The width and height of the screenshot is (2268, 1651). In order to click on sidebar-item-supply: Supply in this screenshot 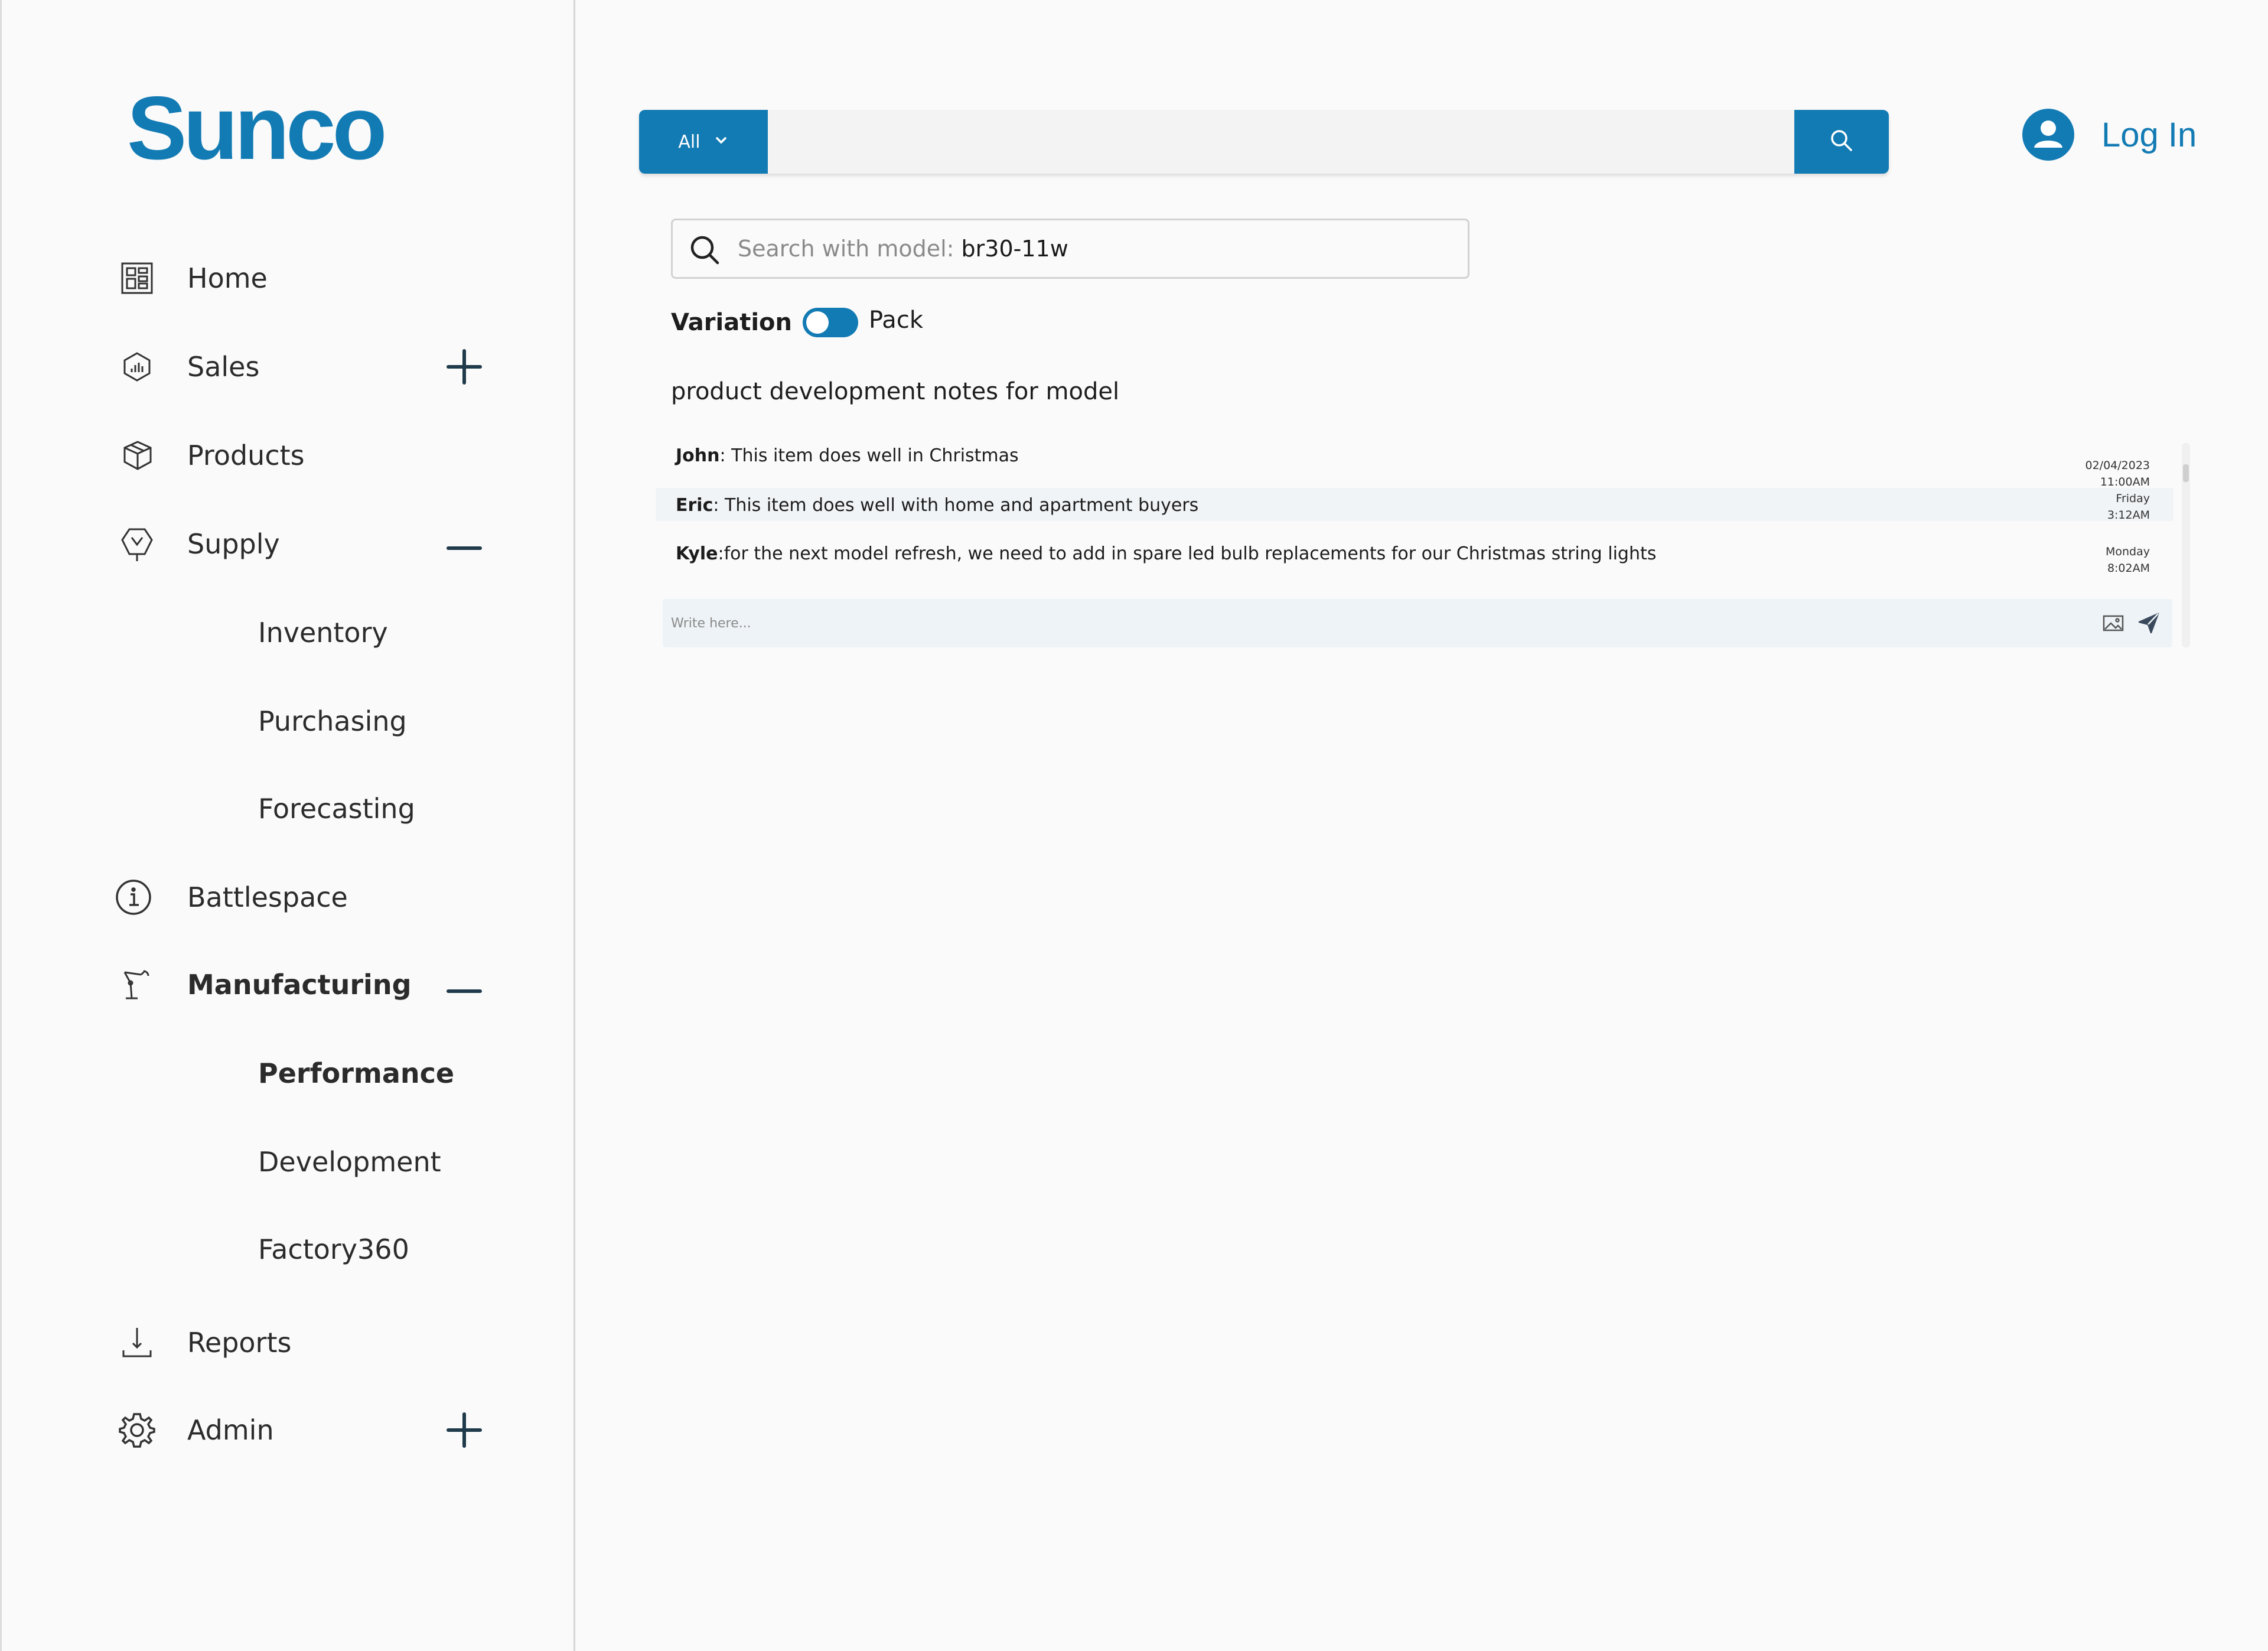, I will do `click(267, 544)`.